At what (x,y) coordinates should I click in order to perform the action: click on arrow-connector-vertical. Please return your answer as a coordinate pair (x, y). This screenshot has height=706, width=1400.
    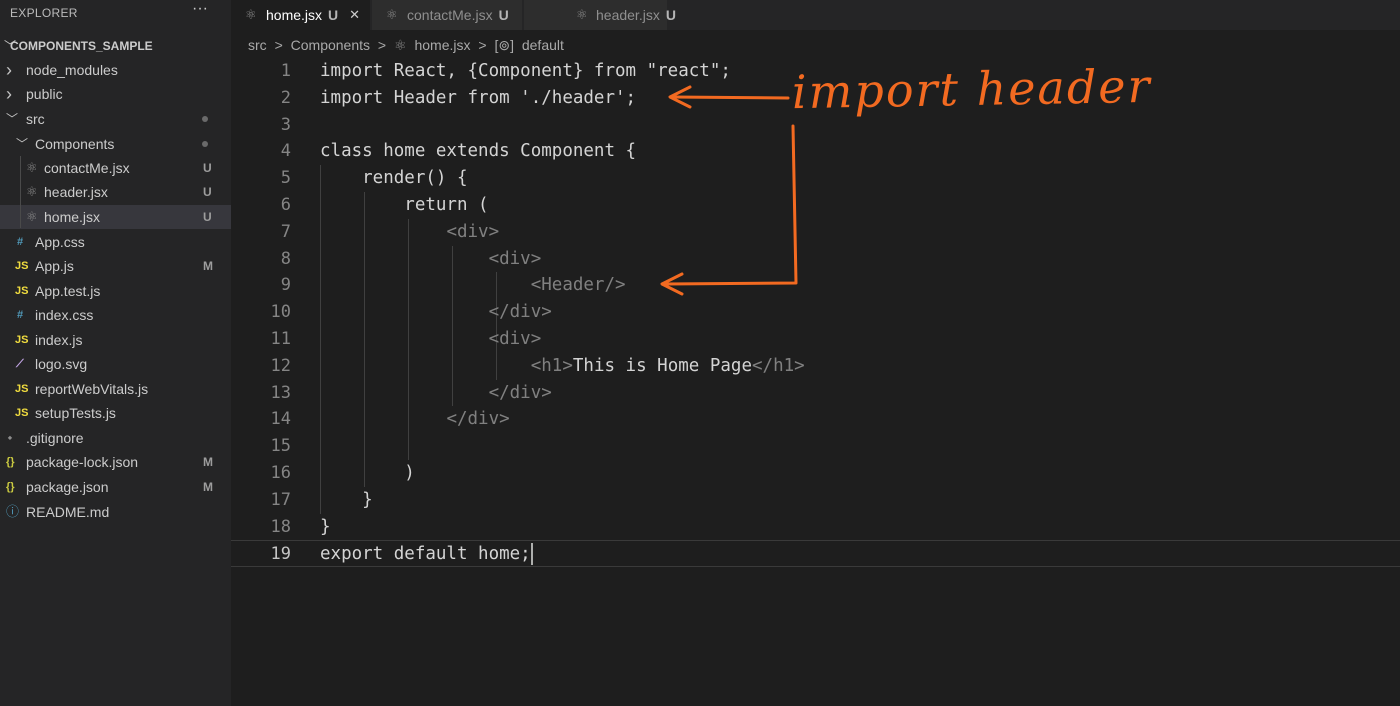
    Looking at the image, I should click on (730, 205).